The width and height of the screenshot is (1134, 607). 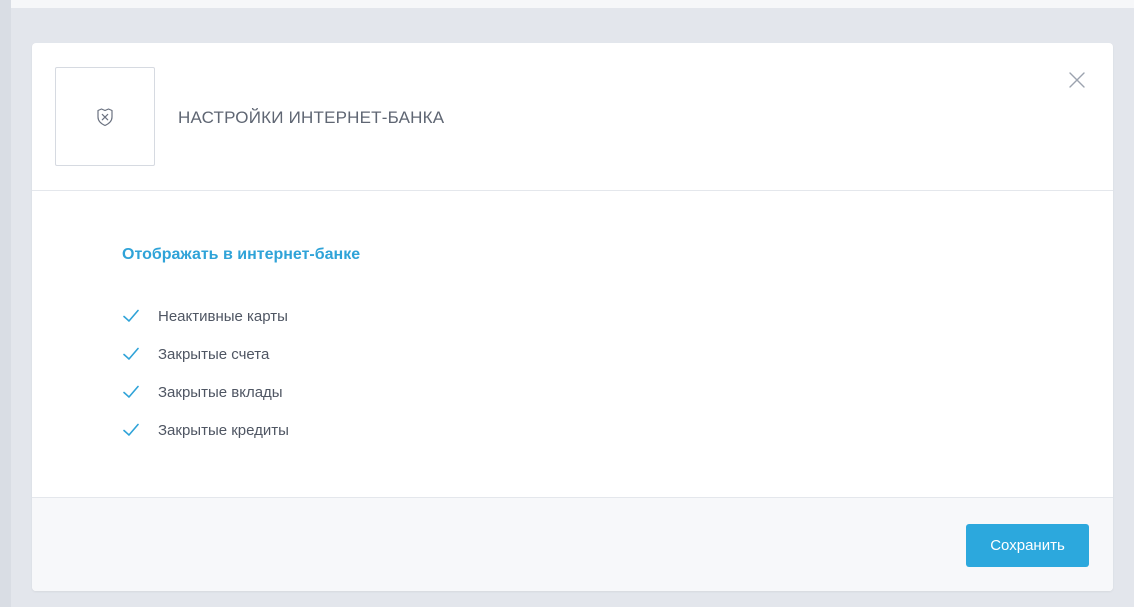 What do you see at coordinates (311, 117) in the screenshot?
I see `modal-title: НАСТРОЙКИ ИНТЕРНЕТ-БАНКА` at bounding box center [311, 117].